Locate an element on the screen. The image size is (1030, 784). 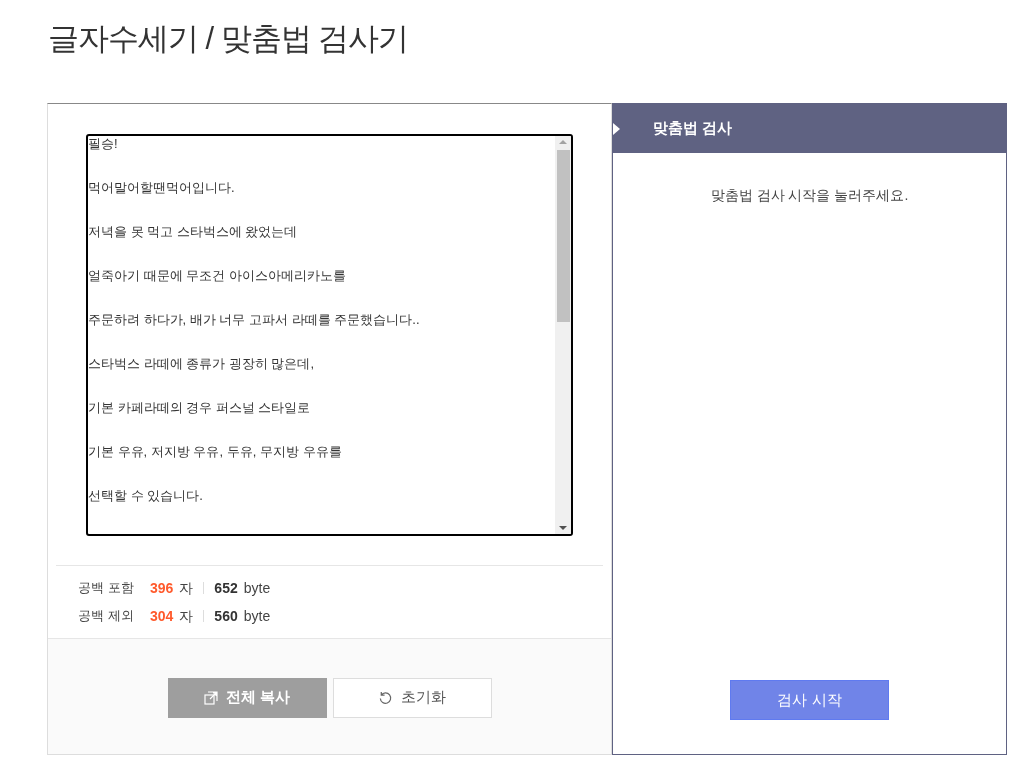
page-title: 글자수세기 / 맞춤법 검사기 is located at coordinates (228, 39).